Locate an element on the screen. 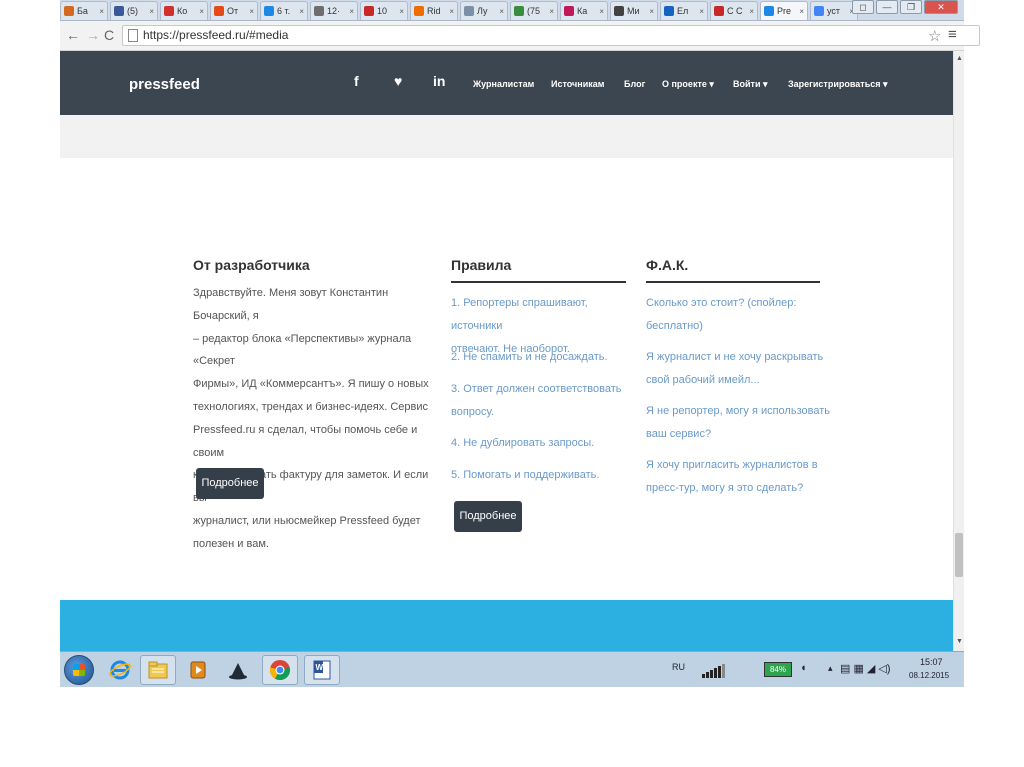  faq-title: Ф.А.К. is located at coordinates (667, 265).